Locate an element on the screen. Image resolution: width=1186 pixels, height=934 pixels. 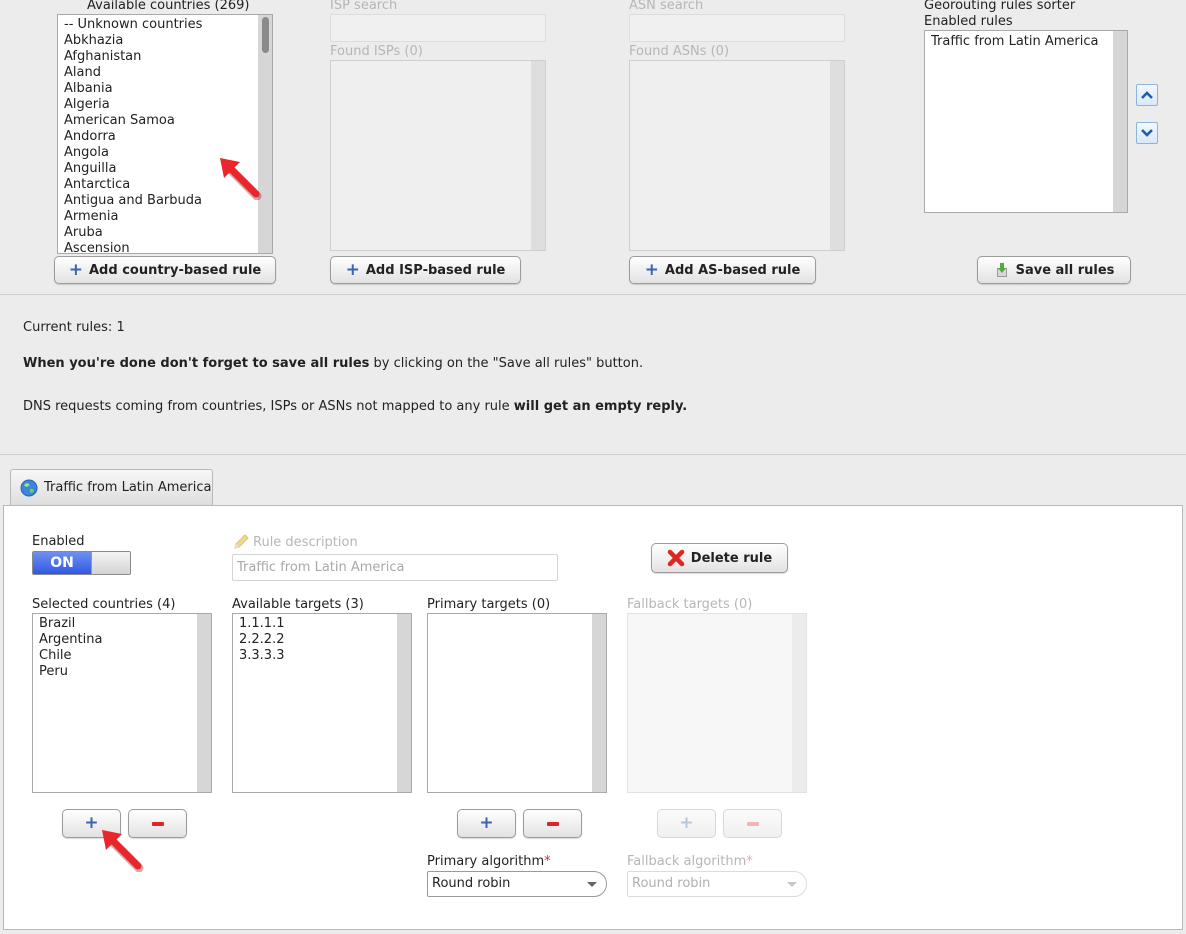
globe-icon is located at coordinates (29, 487).